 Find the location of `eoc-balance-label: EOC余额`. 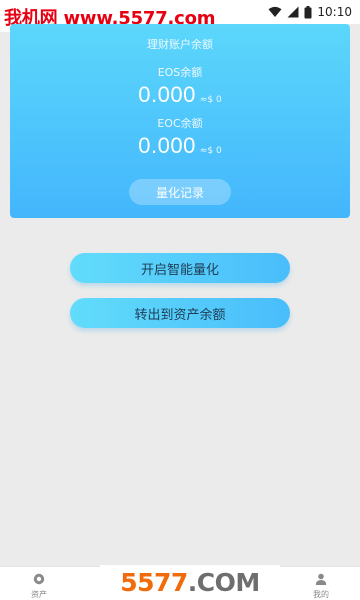

eoc-balance-label: EOC余额 is located at coordinates (180, 123).